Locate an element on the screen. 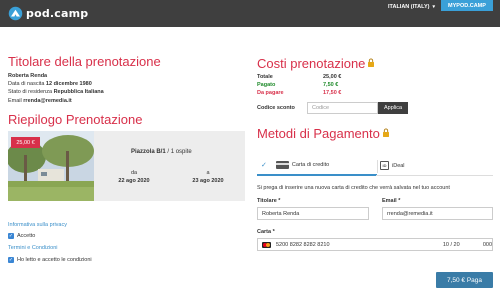 The width and height of the screenshot is (500, 292). pagamento-title: Metodi di Pagamento is located at coordinates (323, 133).